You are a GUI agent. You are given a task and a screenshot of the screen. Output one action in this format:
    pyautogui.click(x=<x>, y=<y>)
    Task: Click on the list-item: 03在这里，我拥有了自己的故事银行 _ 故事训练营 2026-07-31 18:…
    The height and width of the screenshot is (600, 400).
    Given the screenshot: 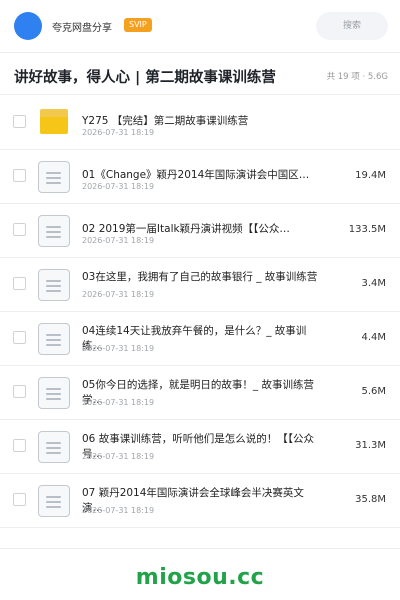 What is the action you would take?
    pyautogui.click(x=200, y=285)
    